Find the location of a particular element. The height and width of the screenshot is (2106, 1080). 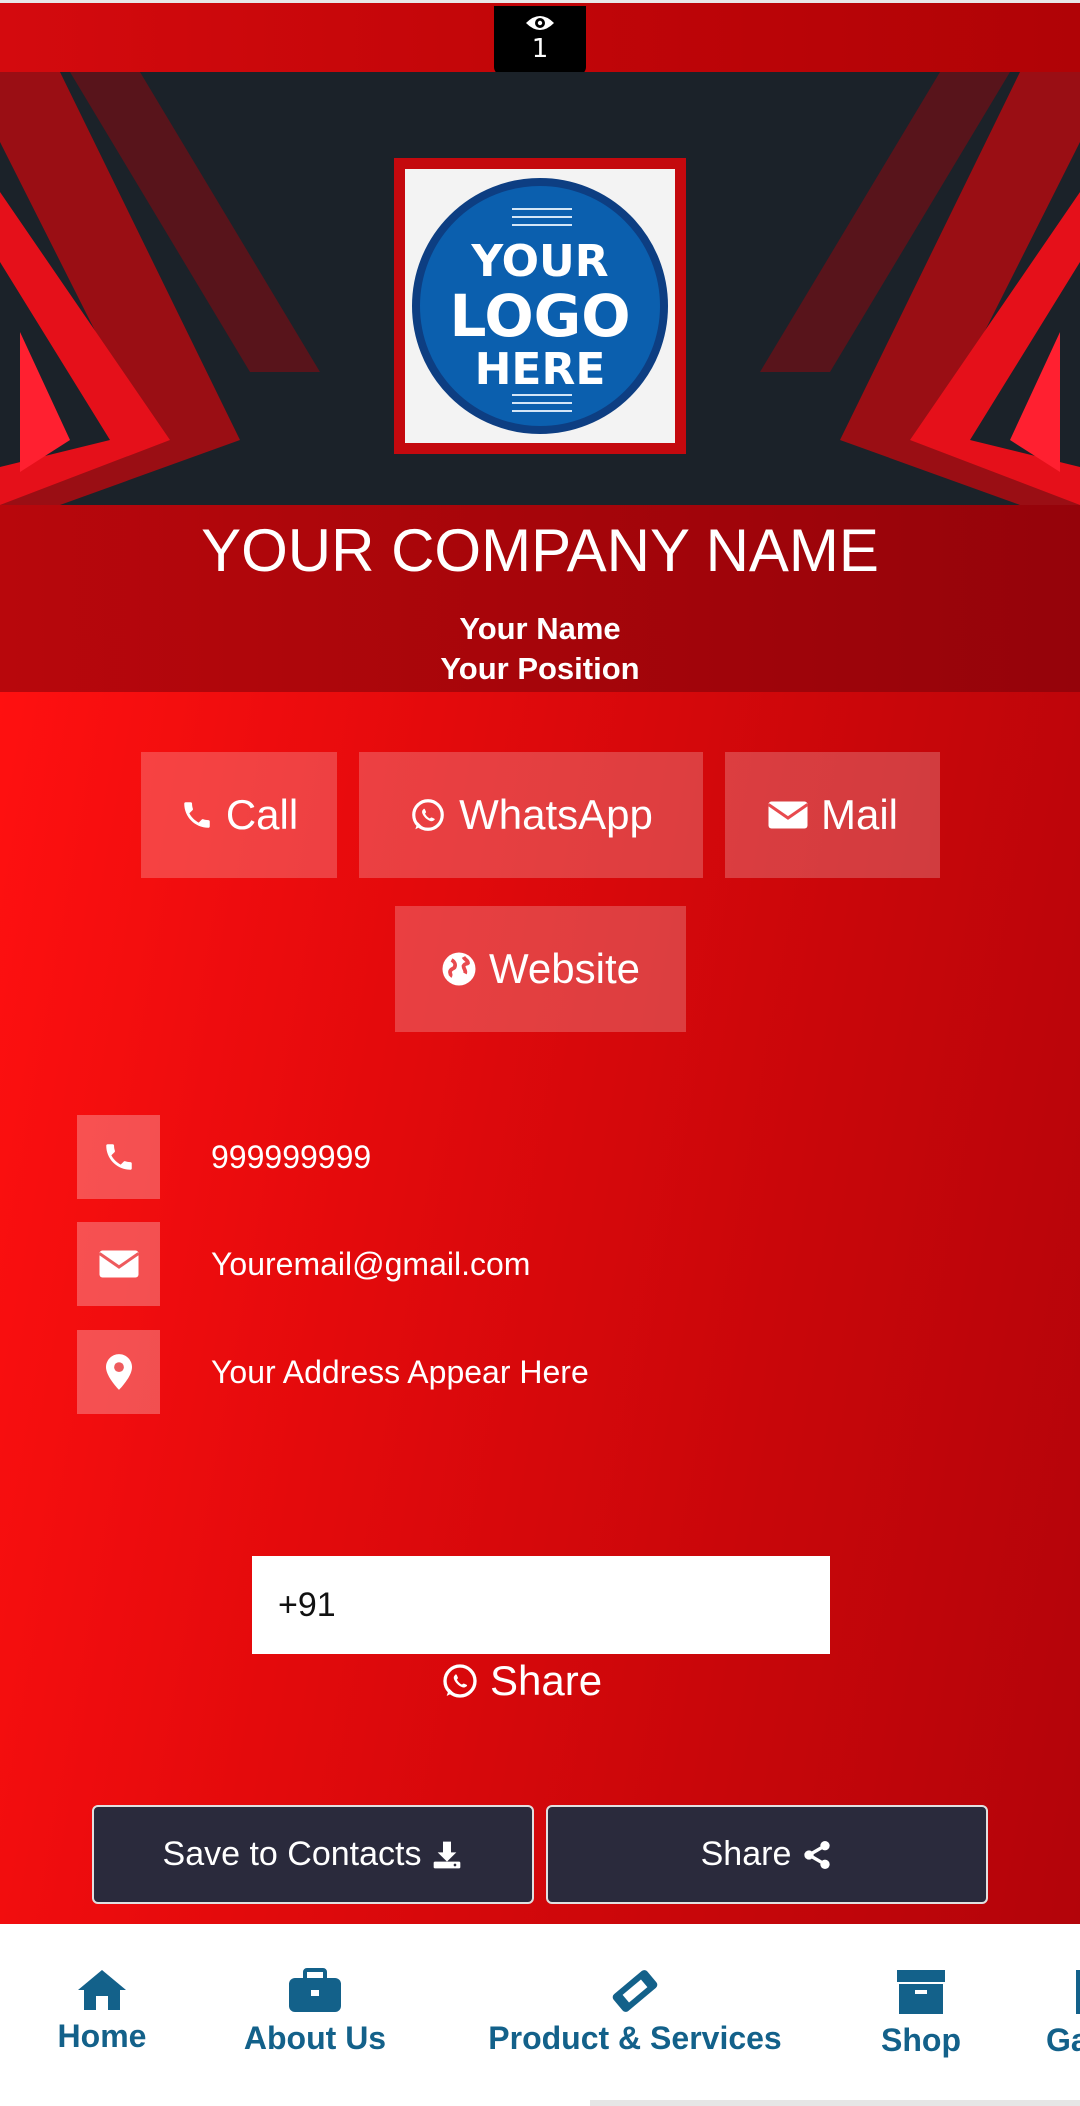

website-label: Website is located at coordinates (564, 968).